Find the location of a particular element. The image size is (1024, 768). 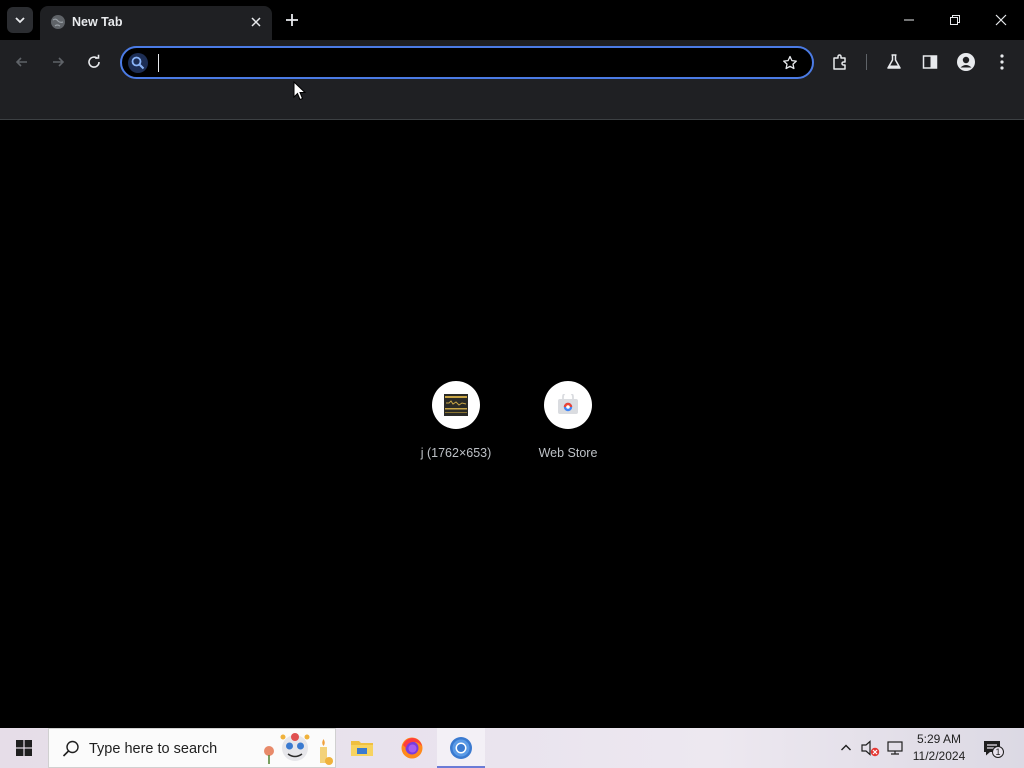

speaker-muted-icon is located at coordinates (870, 748).